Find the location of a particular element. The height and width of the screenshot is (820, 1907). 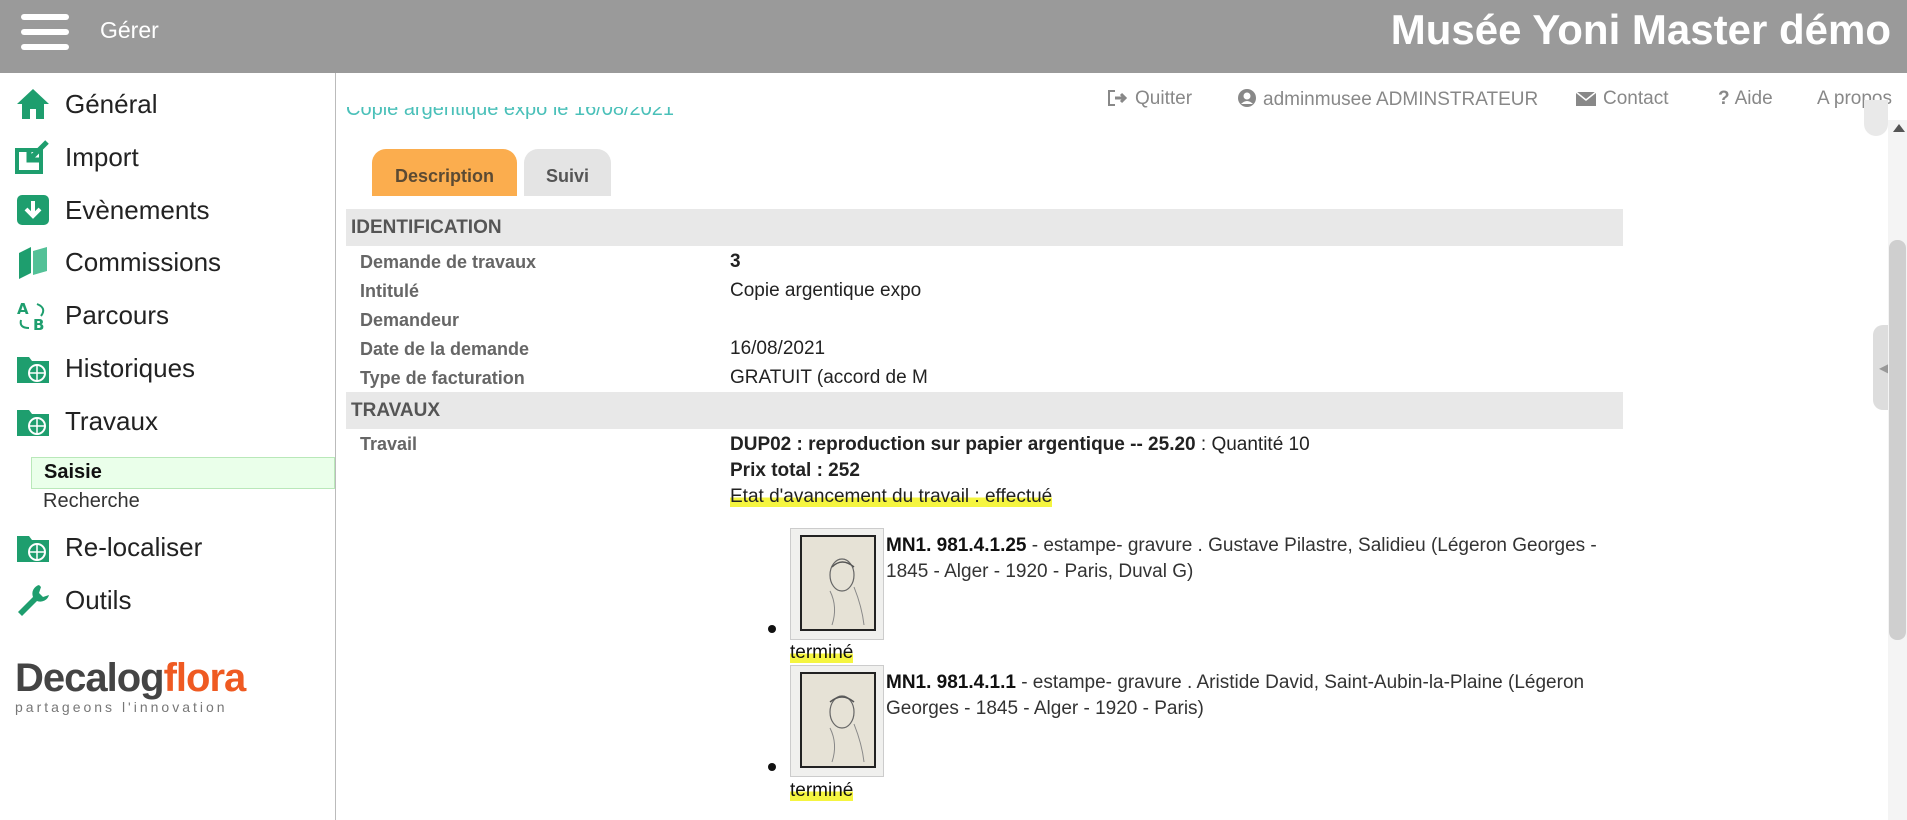

sidebar-subitem-label: Saisie is located at coordinates (73, 472).